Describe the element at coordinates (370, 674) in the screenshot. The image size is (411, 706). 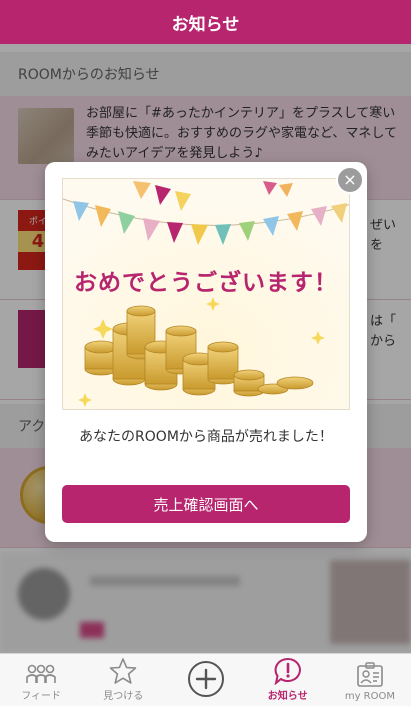
I see `profile-card-icon` at that location.